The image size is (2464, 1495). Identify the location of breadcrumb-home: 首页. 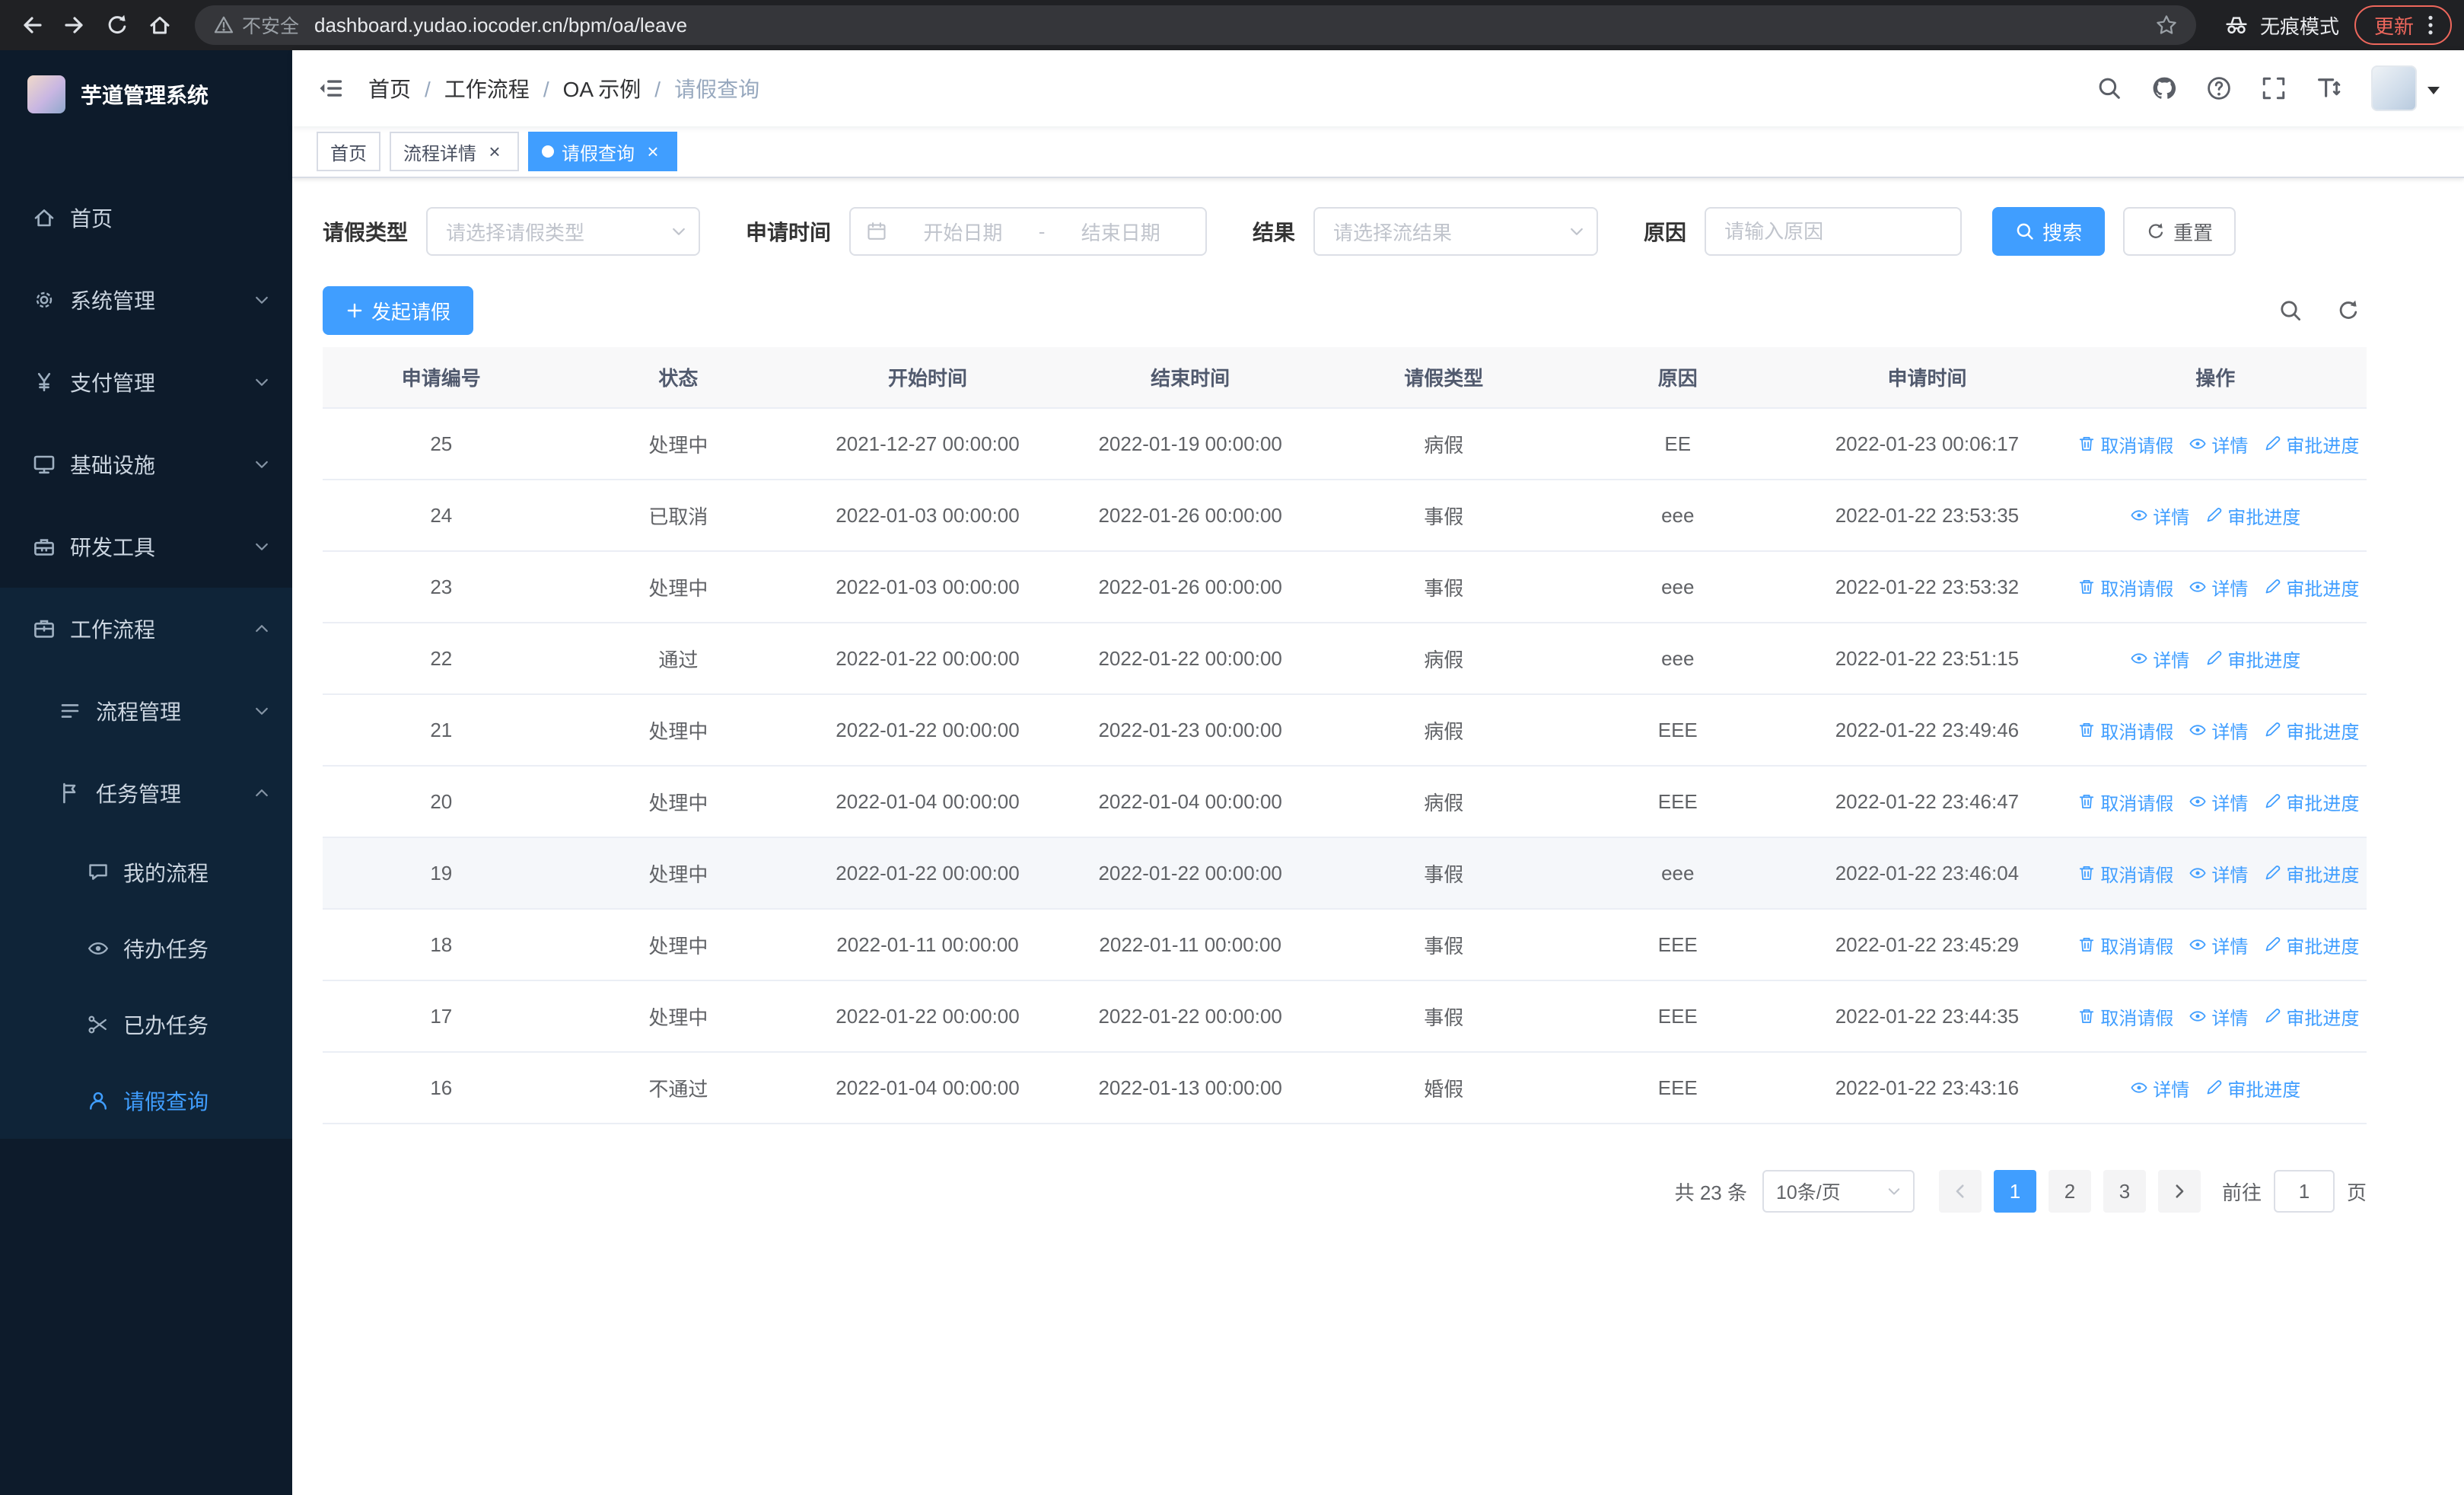
(389, 89).